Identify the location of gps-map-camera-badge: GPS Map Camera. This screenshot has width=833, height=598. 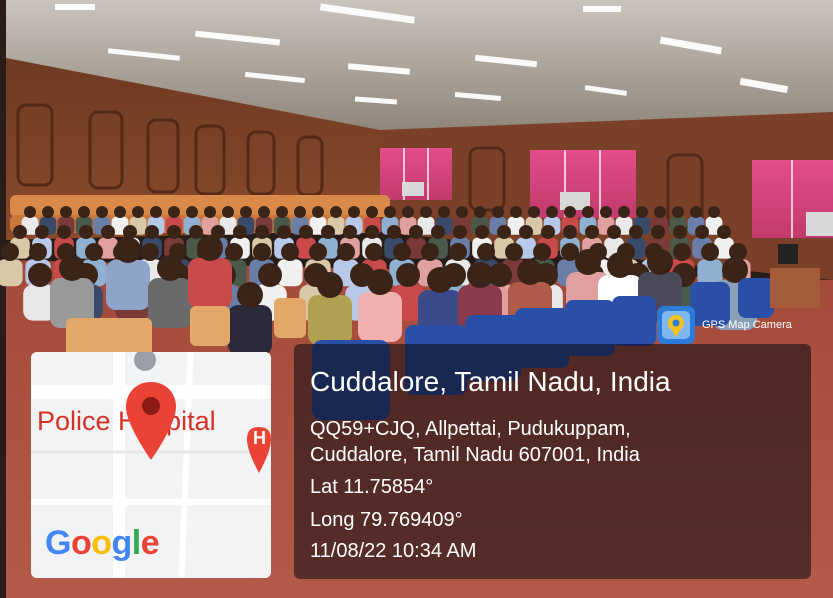
(724, 325).